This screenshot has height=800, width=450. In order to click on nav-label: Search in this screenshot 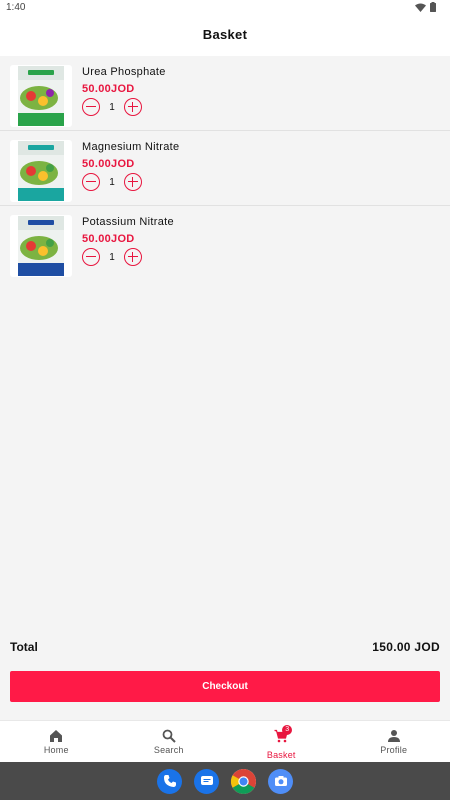, I will do `click(168, 750)`.